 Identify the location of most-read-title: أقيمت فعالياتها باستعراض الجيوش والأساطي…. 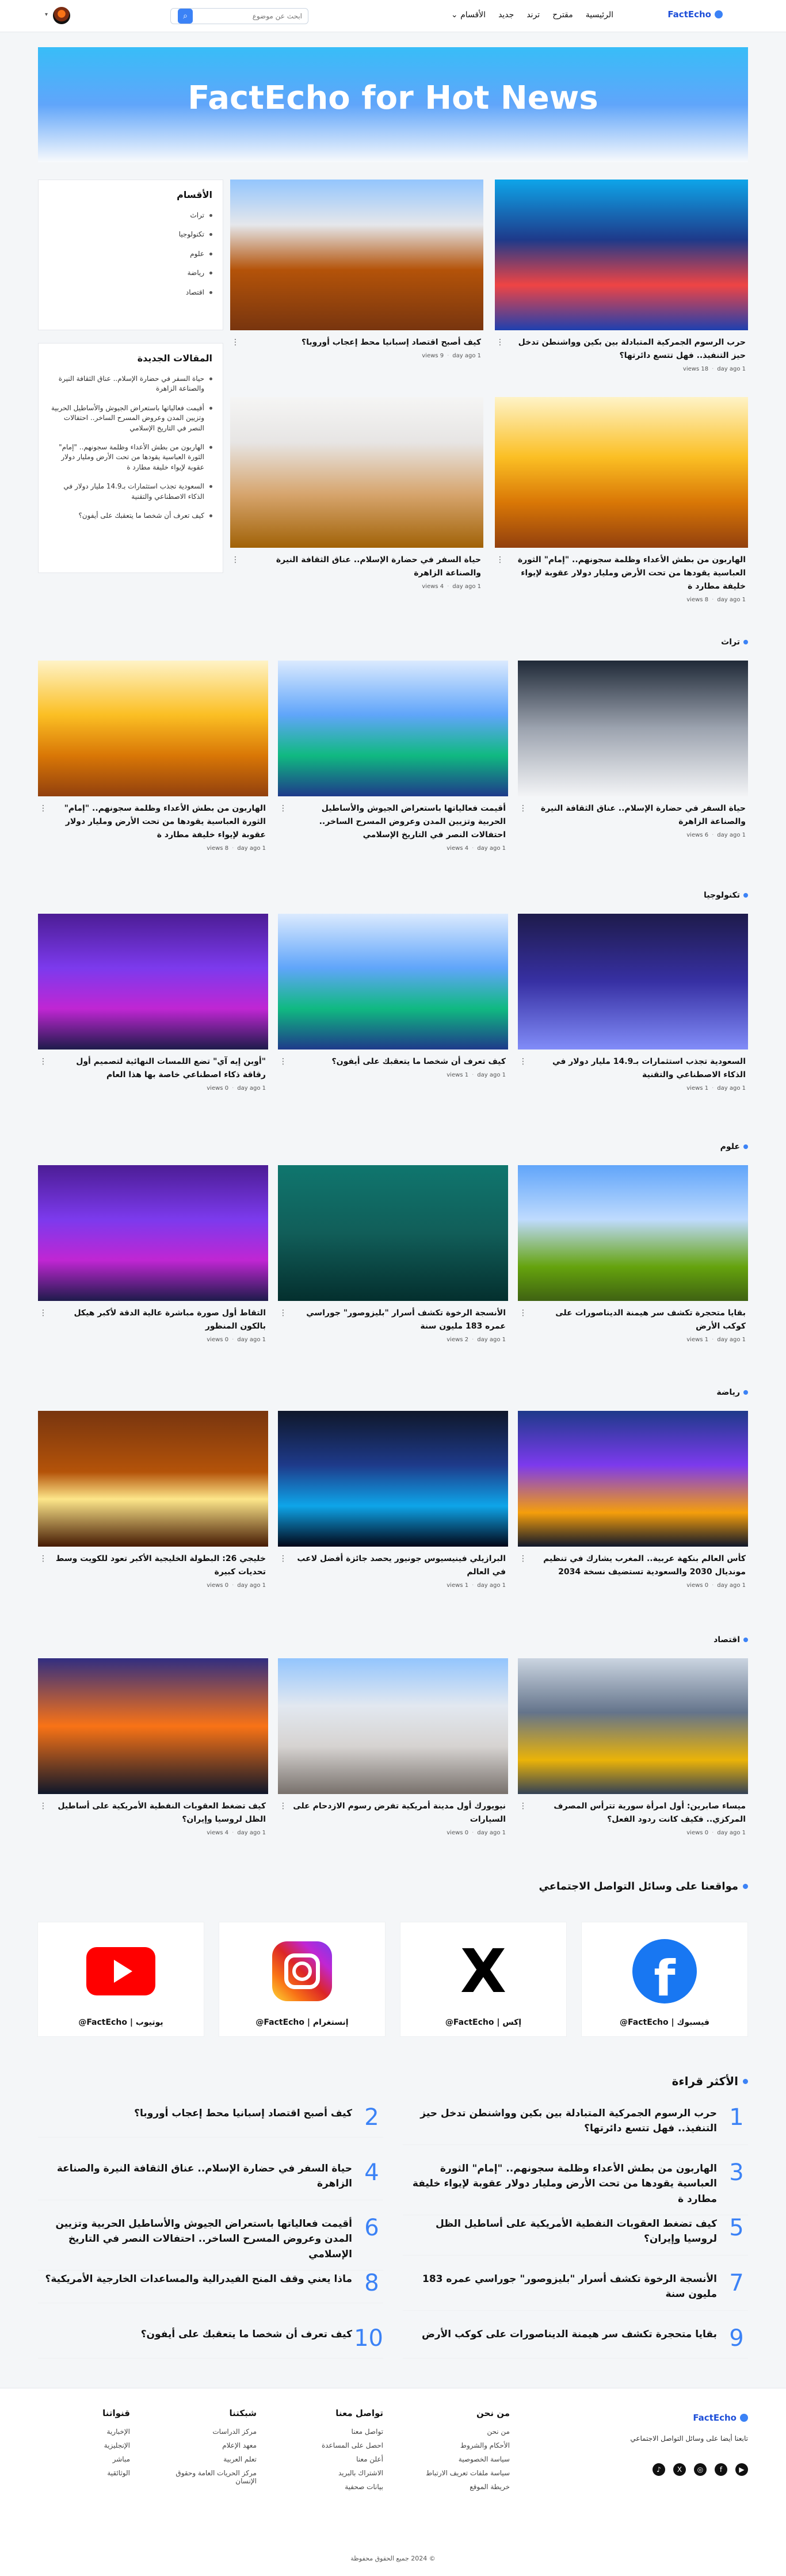
(195, 2239).